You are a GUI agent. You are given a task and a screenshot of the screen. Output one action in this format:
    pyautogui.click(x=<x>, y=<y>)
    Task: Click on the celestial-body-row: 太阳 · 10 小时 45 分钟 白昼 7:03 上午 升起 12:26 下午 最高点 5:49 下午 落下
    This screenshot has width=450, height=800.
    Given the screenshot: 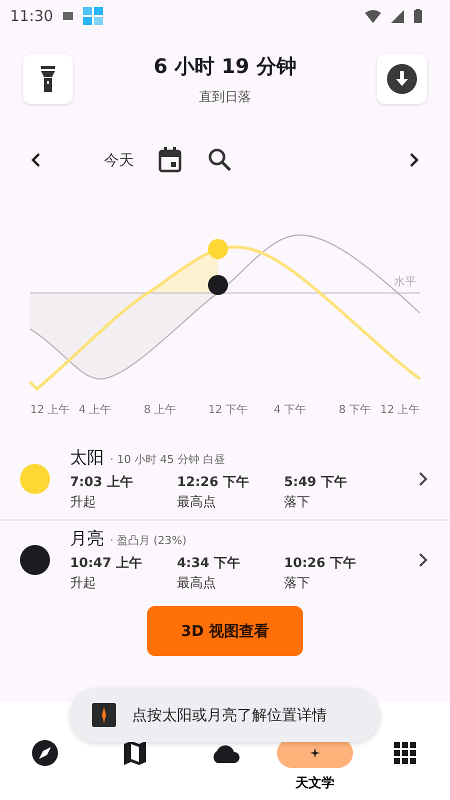 What is the action you would take?
    pyautogui.click(x=225, y=479)
    